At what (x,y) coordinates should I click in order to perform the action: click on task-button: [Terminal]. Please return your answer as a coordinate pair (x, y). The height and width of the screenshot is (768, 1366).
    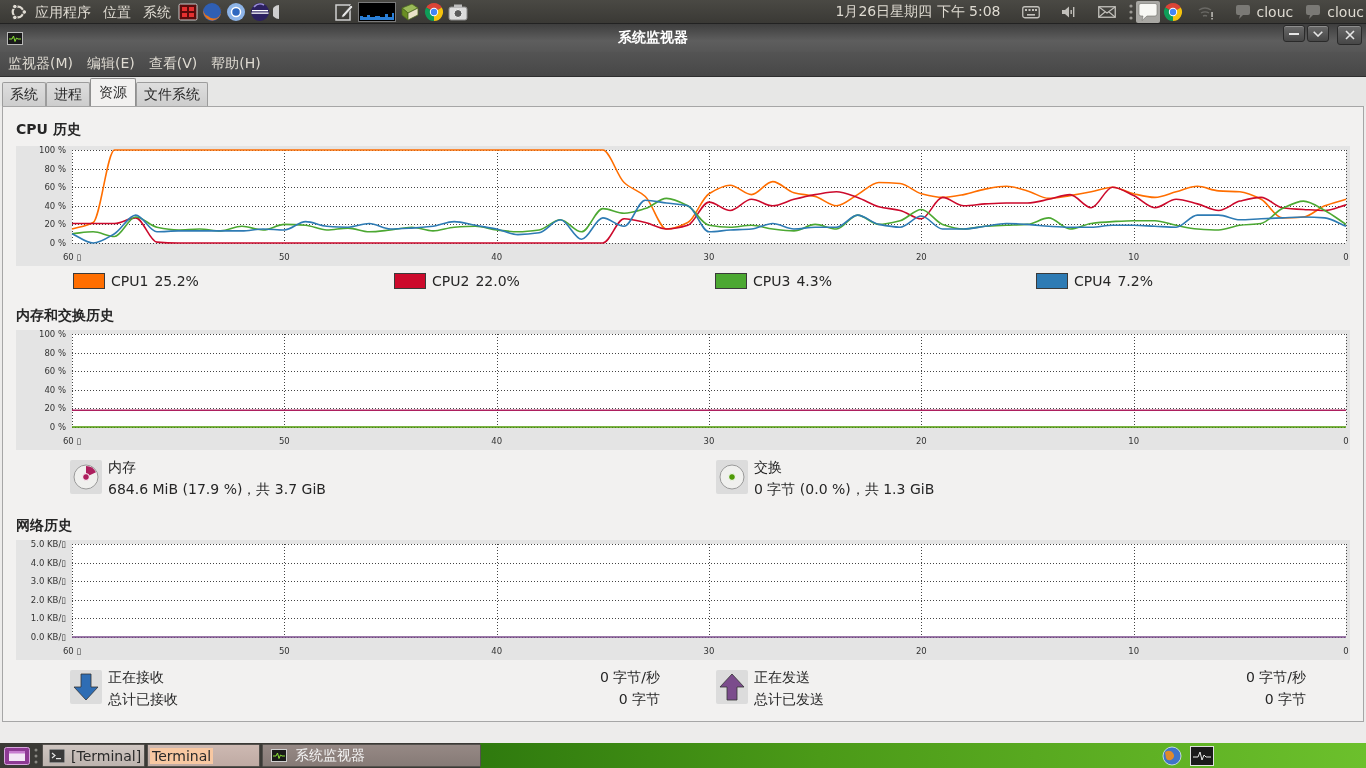
    Looking at the image, I should click on (93, 755).